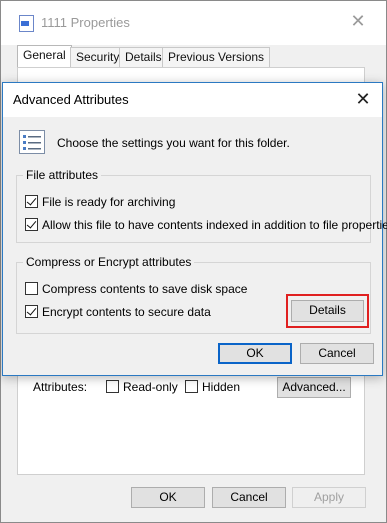 This screenshot has width=387, height=523. I want to click on read-only-option: Read-only, so click(142, 387).